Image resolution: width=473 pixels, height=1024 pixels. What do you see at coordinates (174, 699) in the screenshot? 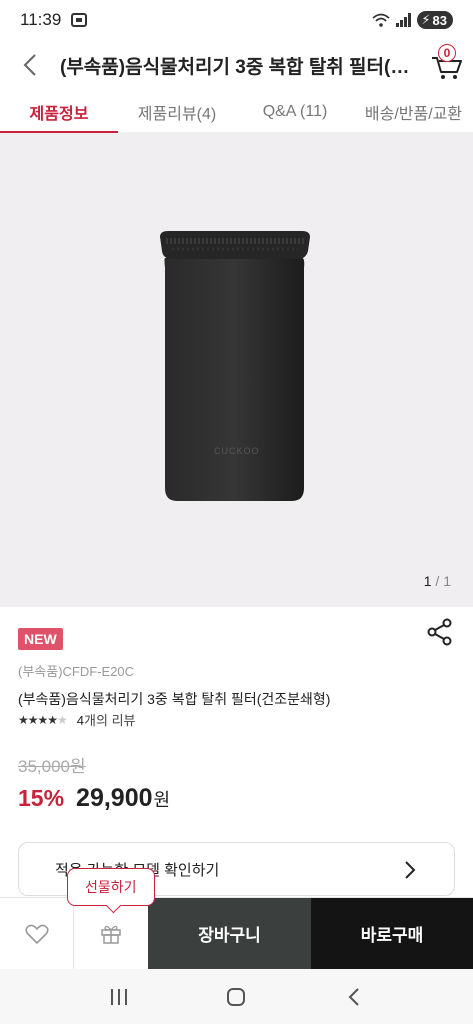
I see `product-name: (부속품)음식물처리기 3중 복합 탈취 필터(건조분쇄형)` at bounding box center [174, 699].